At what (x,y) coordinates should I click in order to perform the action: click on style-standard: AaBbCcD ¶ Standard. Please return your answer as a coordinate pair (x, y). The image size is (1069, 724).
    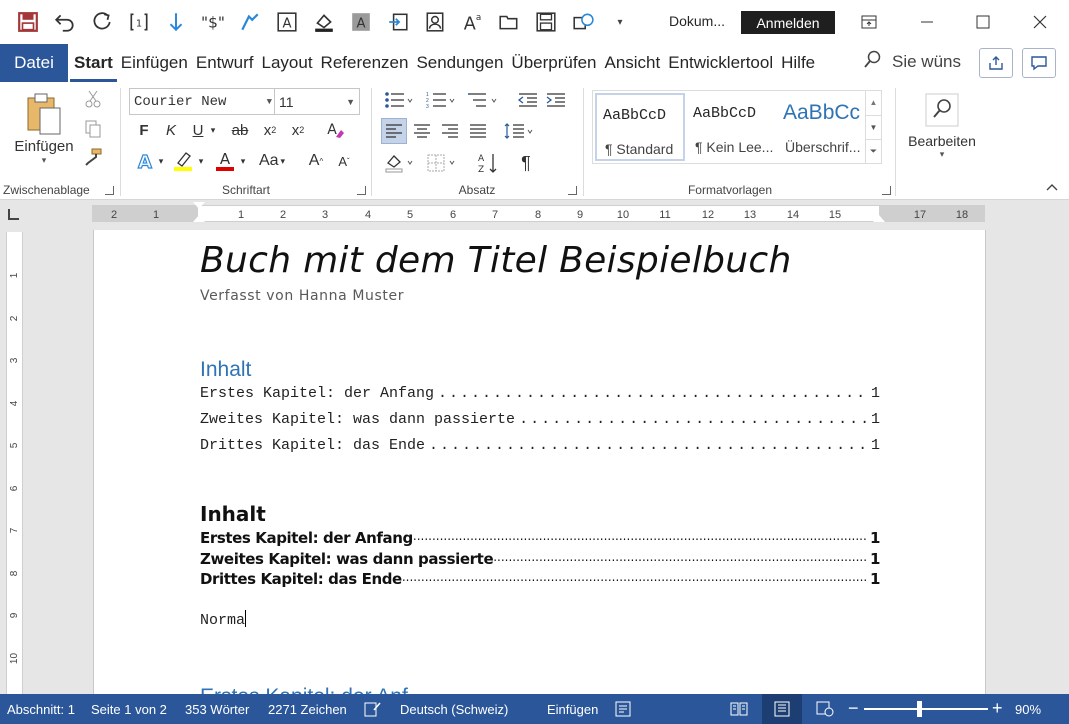
    Looking at the image, I should click on (640, 127).